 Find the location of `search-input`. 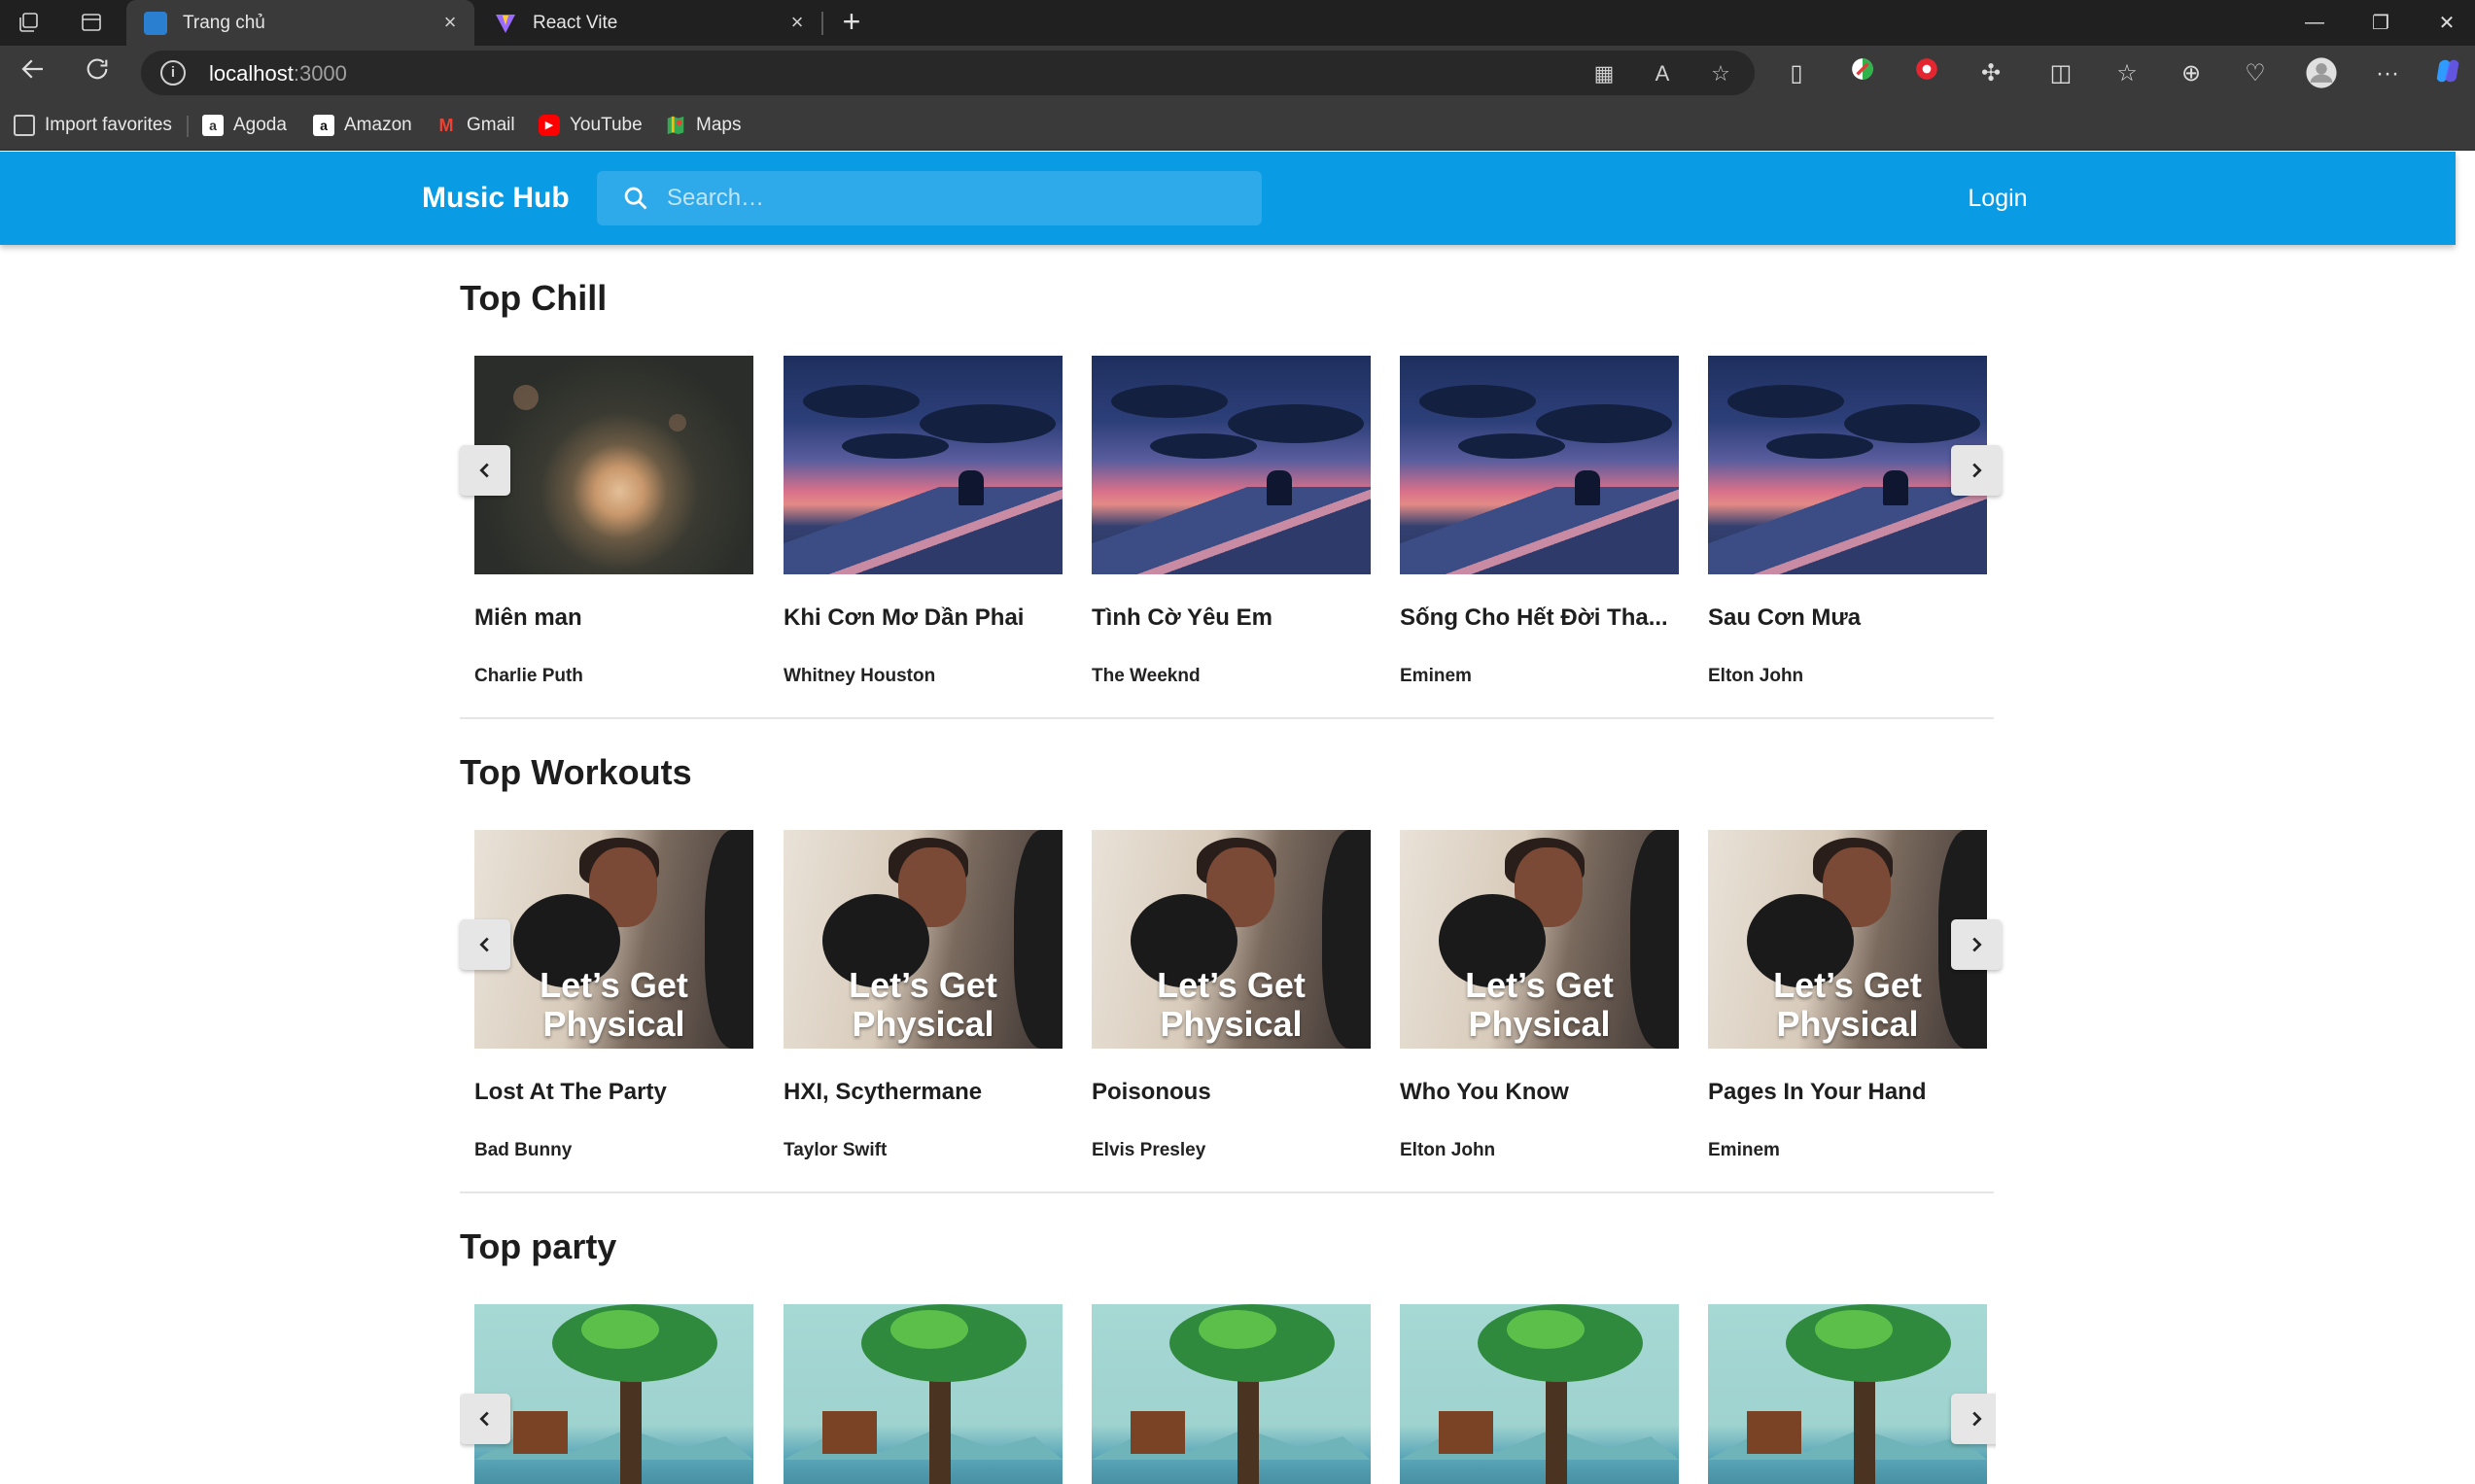

search-input is located at coordinates (953, 198).